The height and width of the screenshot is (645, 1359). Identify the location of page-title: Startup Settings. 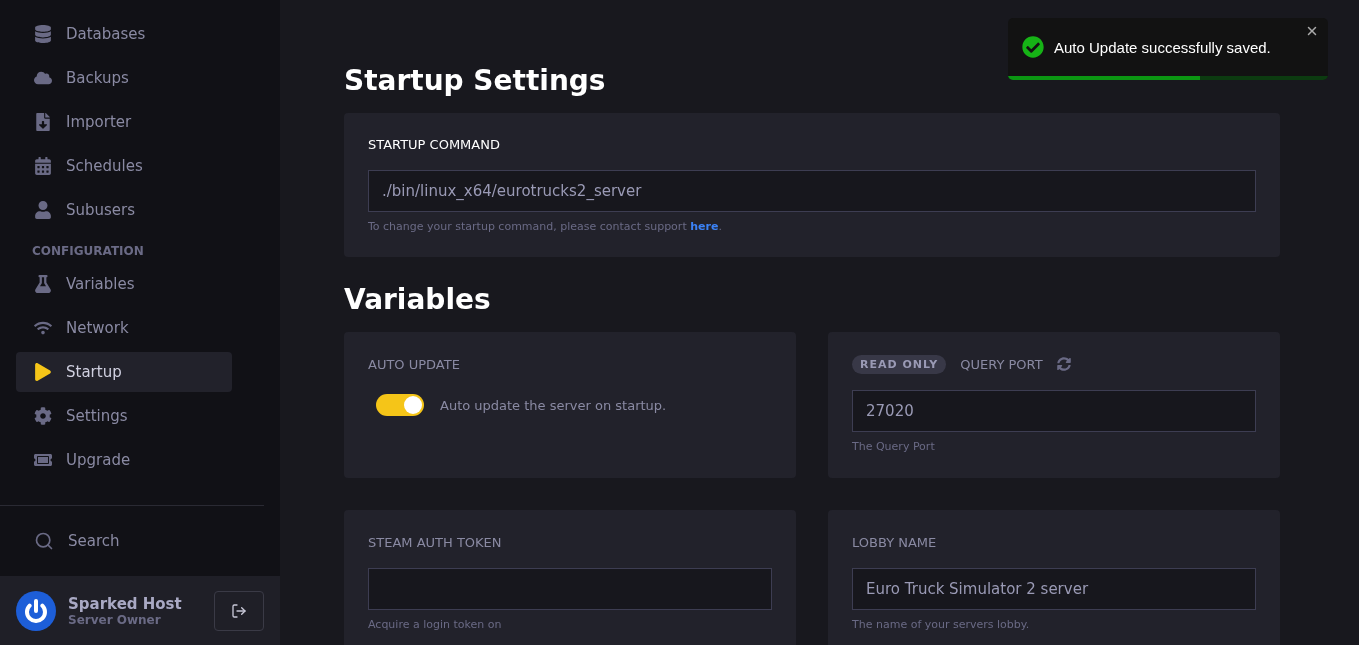
(475, 80).